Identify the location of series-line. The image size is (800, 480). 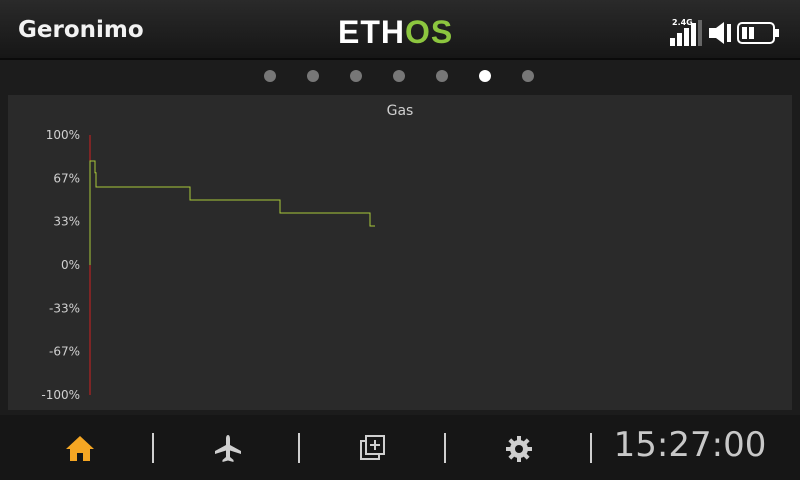
(232, 212).